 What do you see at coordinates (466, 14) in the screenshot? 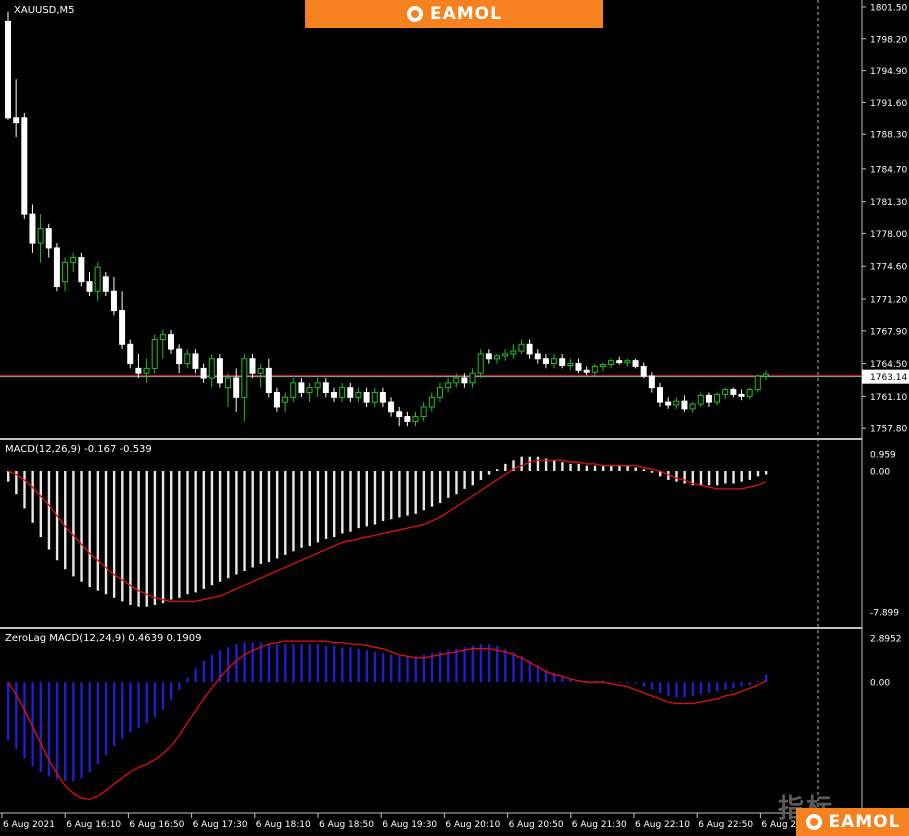
I see `brand-name: EAMOL` at bounding box center [466, 14].